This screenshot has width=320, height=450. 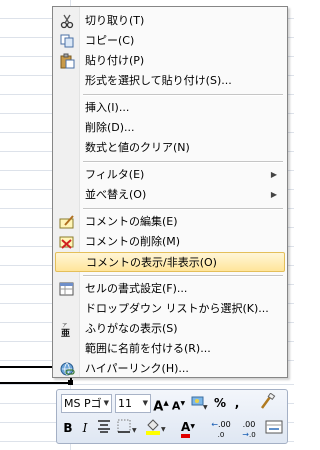 I want to click on copy-icon, so click(x=67, y=41).